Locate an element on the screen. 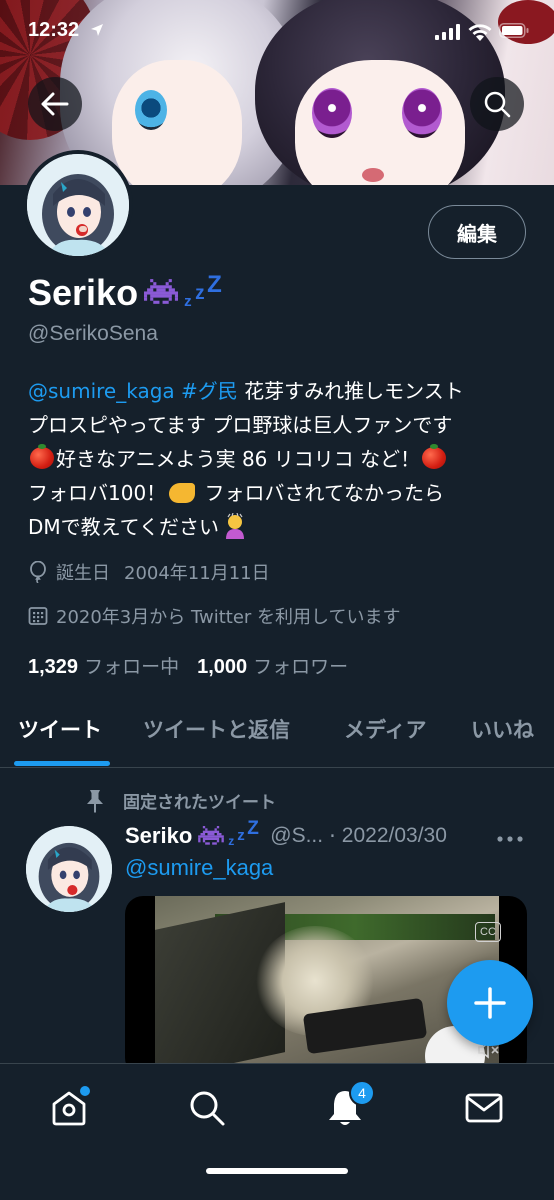 This screenshot has width=554, height=1200. tab-tweets: ツイート is located at coordinates (60, 729).